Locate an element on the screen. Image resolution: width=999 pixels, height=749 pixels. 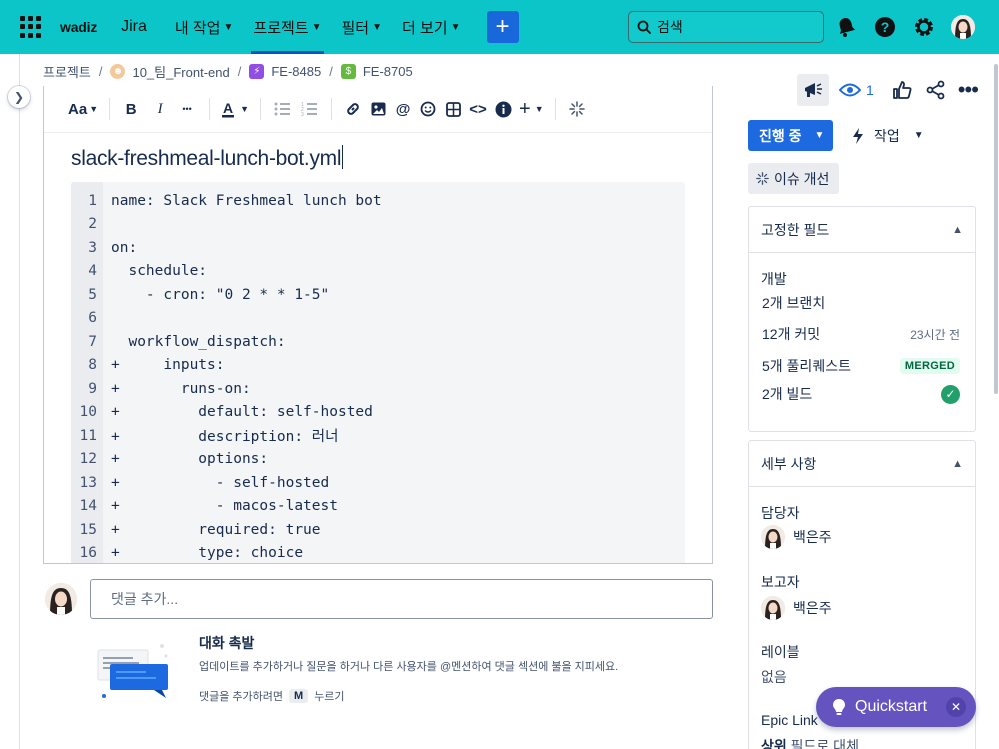
labels-label: 레이블 is located at coordinates (780, 652).